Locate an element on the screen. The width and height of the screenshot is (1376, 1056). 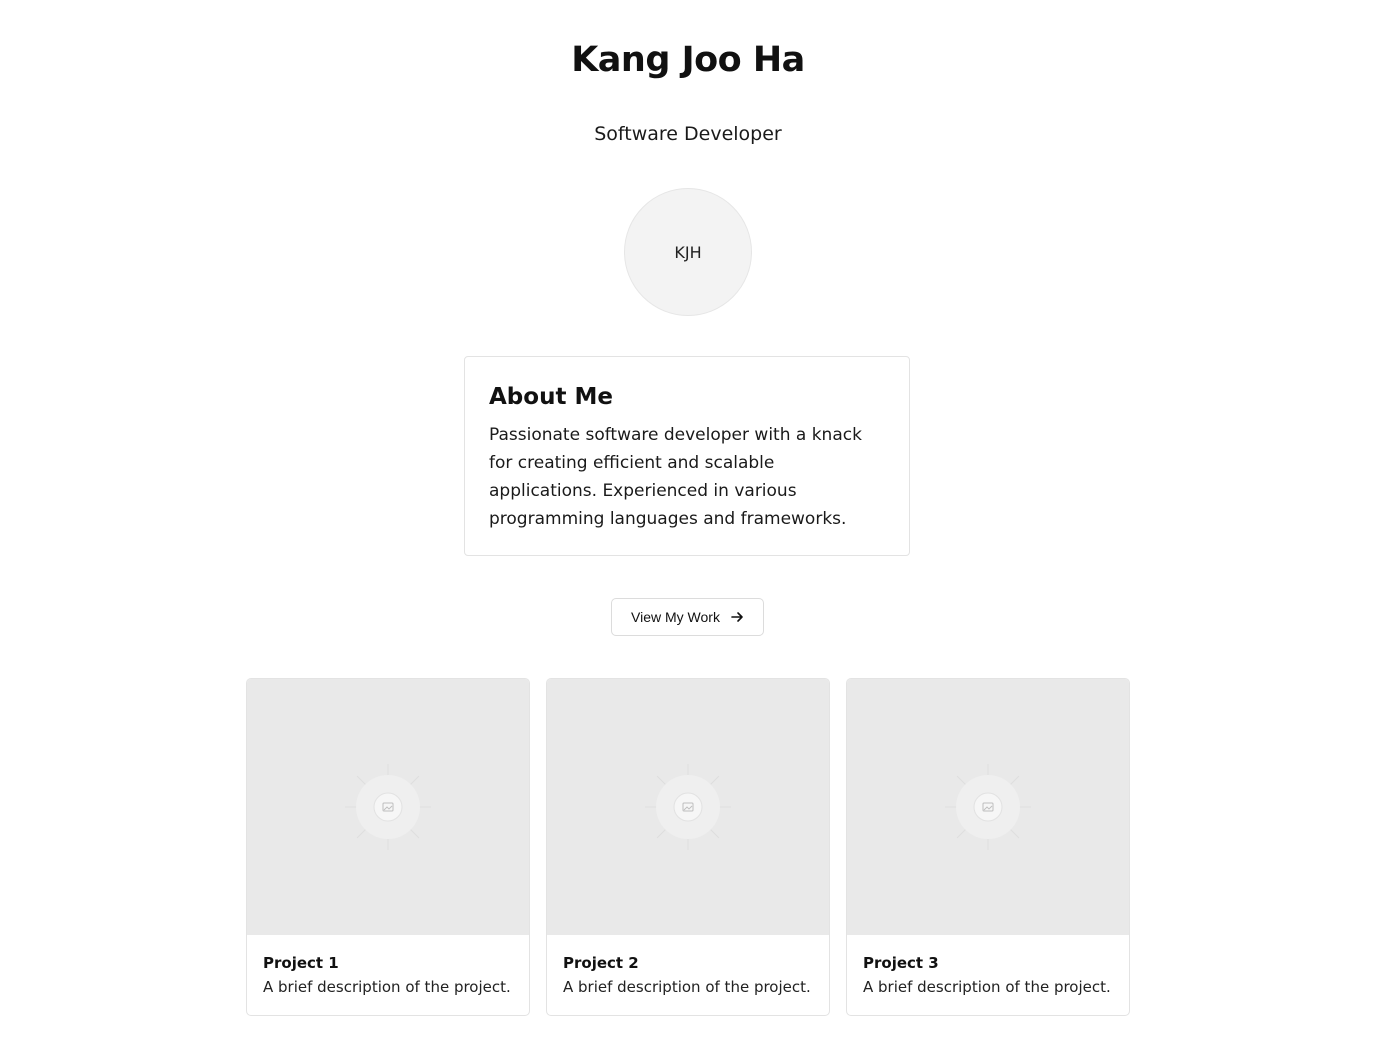
page-title: Kang Joo Ha is located at coordinates (688, 60).